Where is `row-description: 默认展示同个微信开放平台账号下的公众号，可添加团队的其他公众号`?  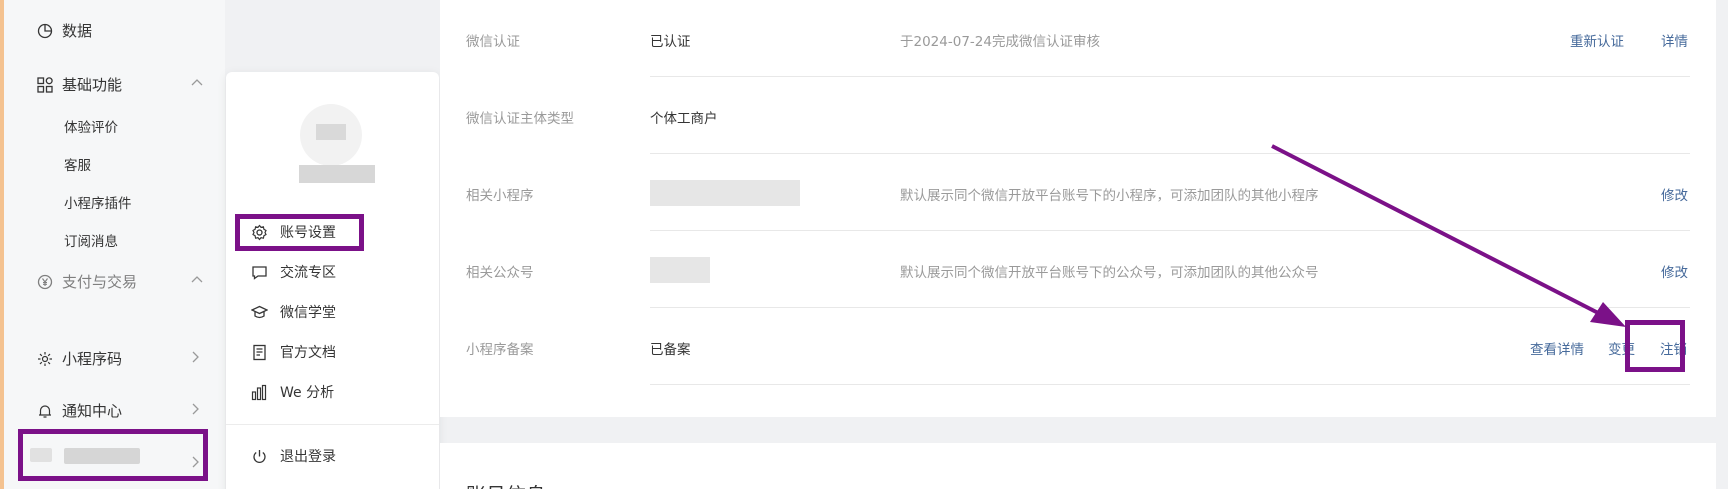 row-description: 默认展示同个微信开放平台账号下的公众号，可添加团队的其他公众号 is located at coordinates (1109, 273).